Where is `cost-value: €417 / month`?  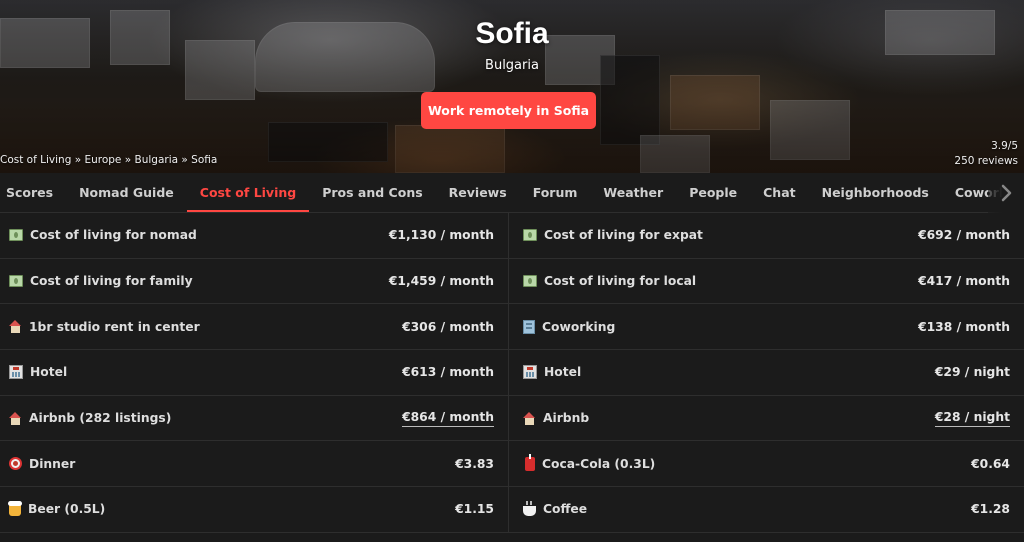 cost-value: €417 / month is located at coordinates (964, 281).